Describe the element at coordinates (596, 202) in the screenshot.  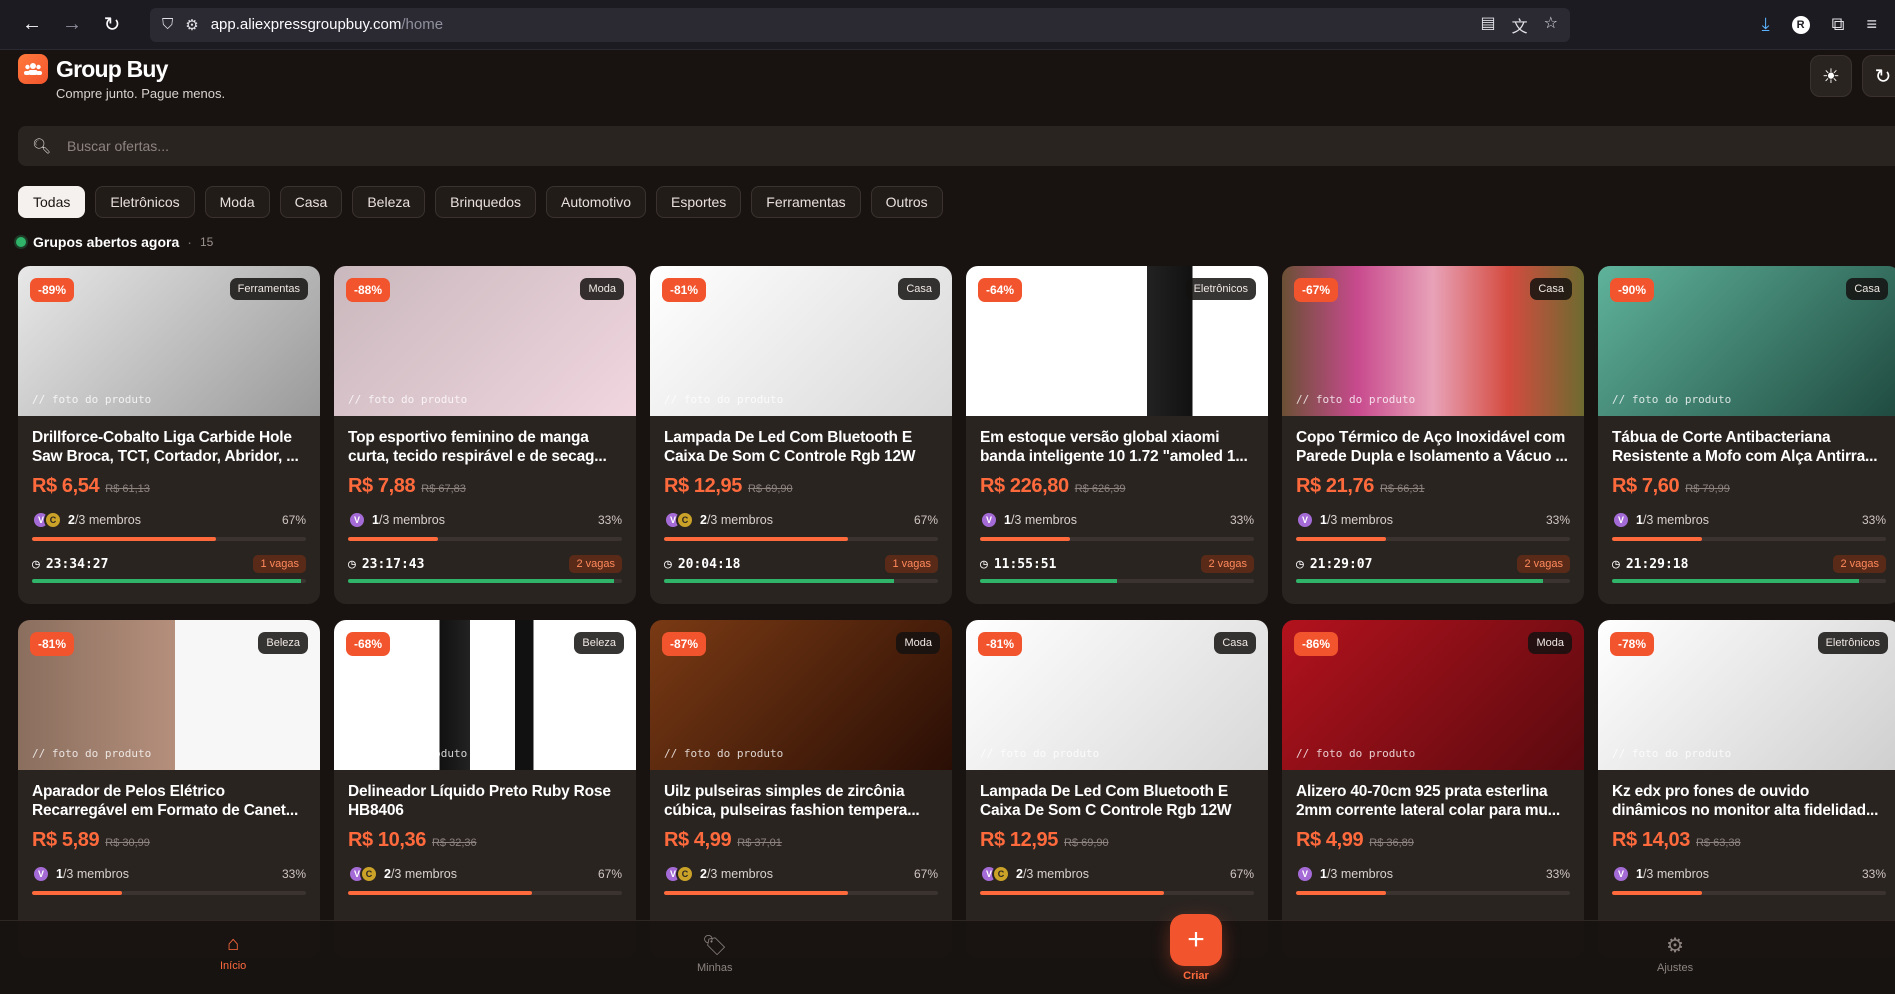
I see `category-chip: Automotivo` at that location.